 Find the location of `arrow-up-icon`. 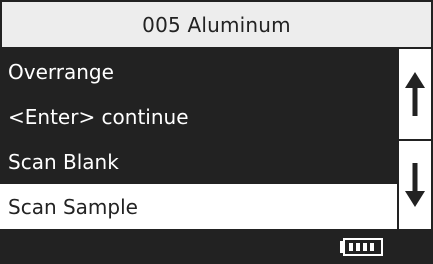

arrow-up-icon is located at coordinates (415, 94).